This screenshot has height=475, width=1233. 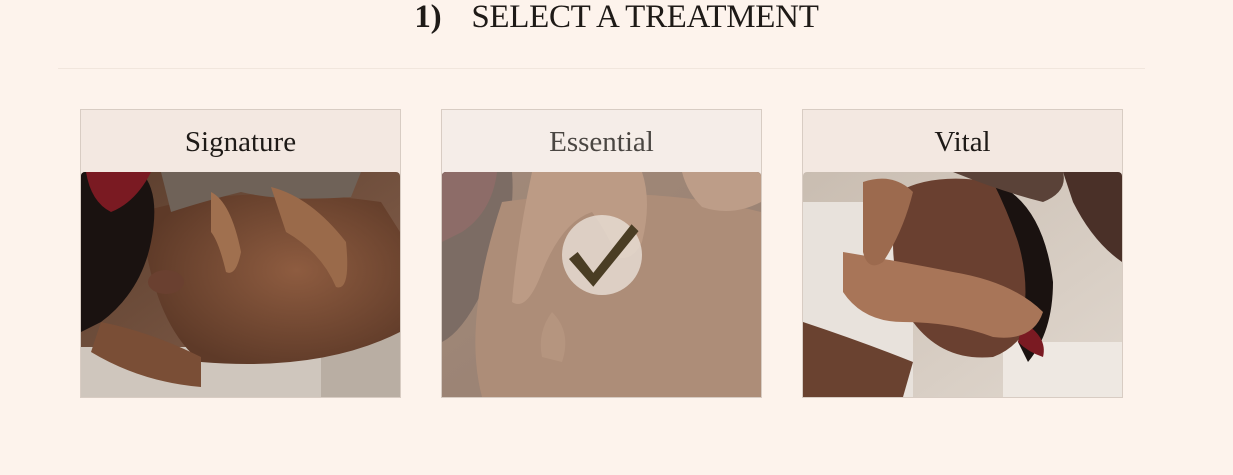 I want to click on step-number: 1), so click(x=428, y=17).